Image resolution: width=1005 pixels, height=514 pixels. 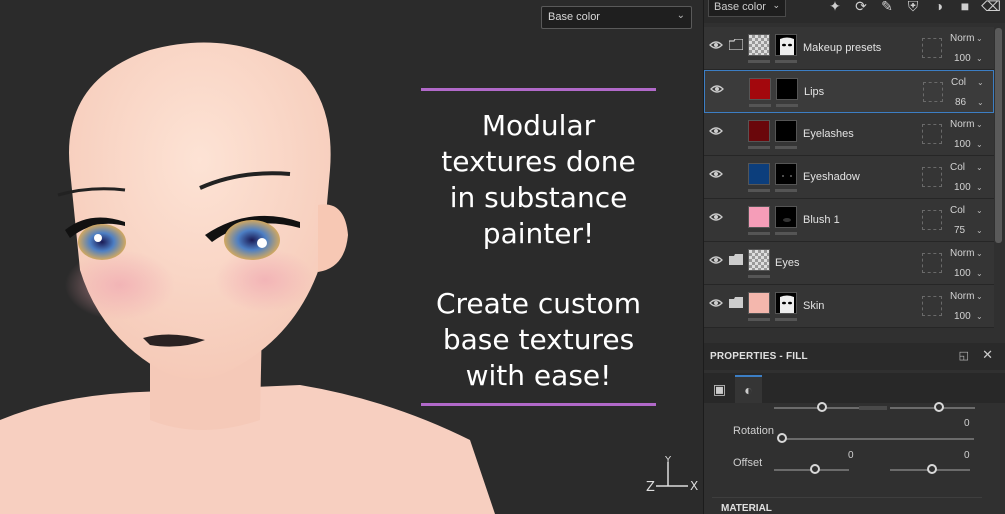 I want to click on layer-scrollbar, so click(x=998, y=135).